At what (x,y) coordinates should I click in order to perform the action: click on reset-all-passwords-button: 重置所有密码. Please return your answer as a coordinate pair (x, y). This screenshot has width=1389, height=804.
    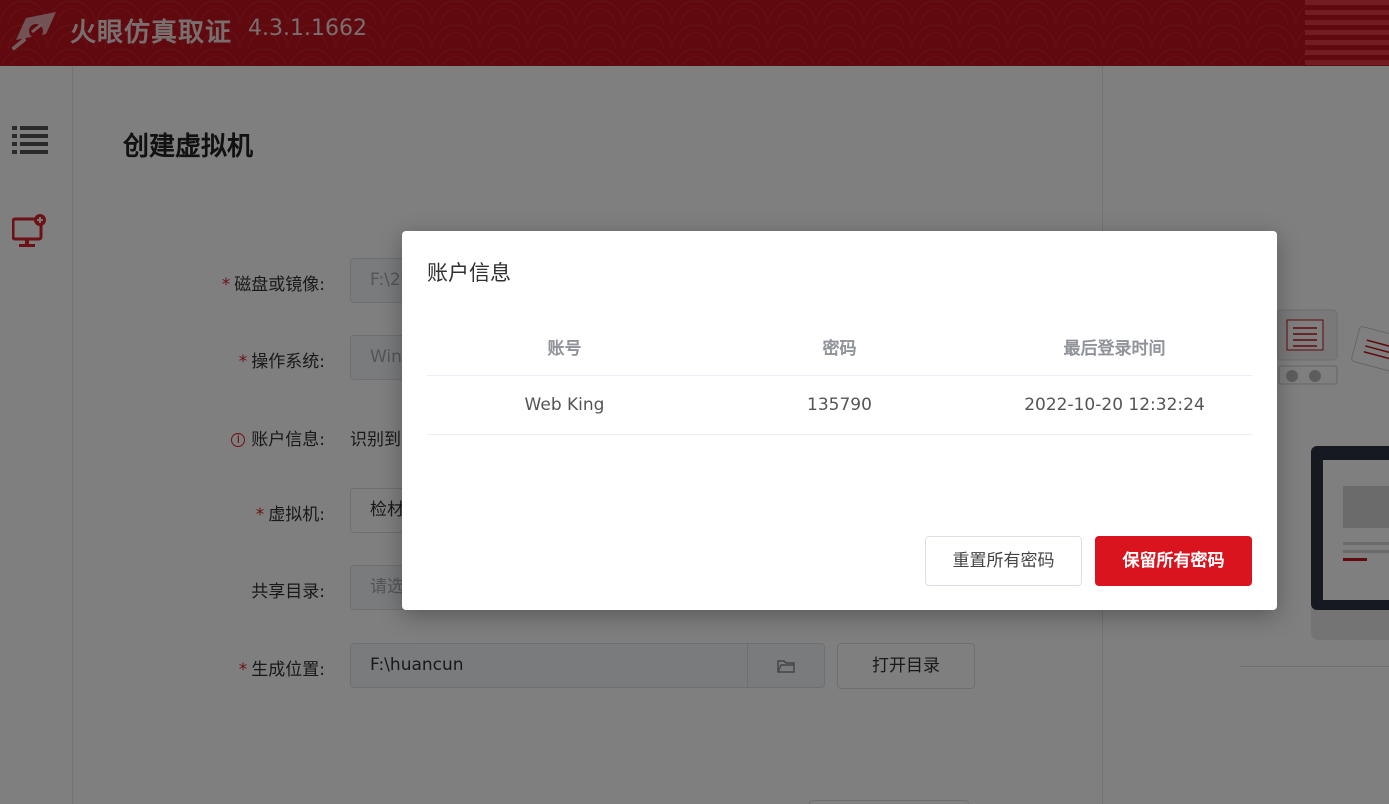
    Looking at the image, I should click on (1003, 561).